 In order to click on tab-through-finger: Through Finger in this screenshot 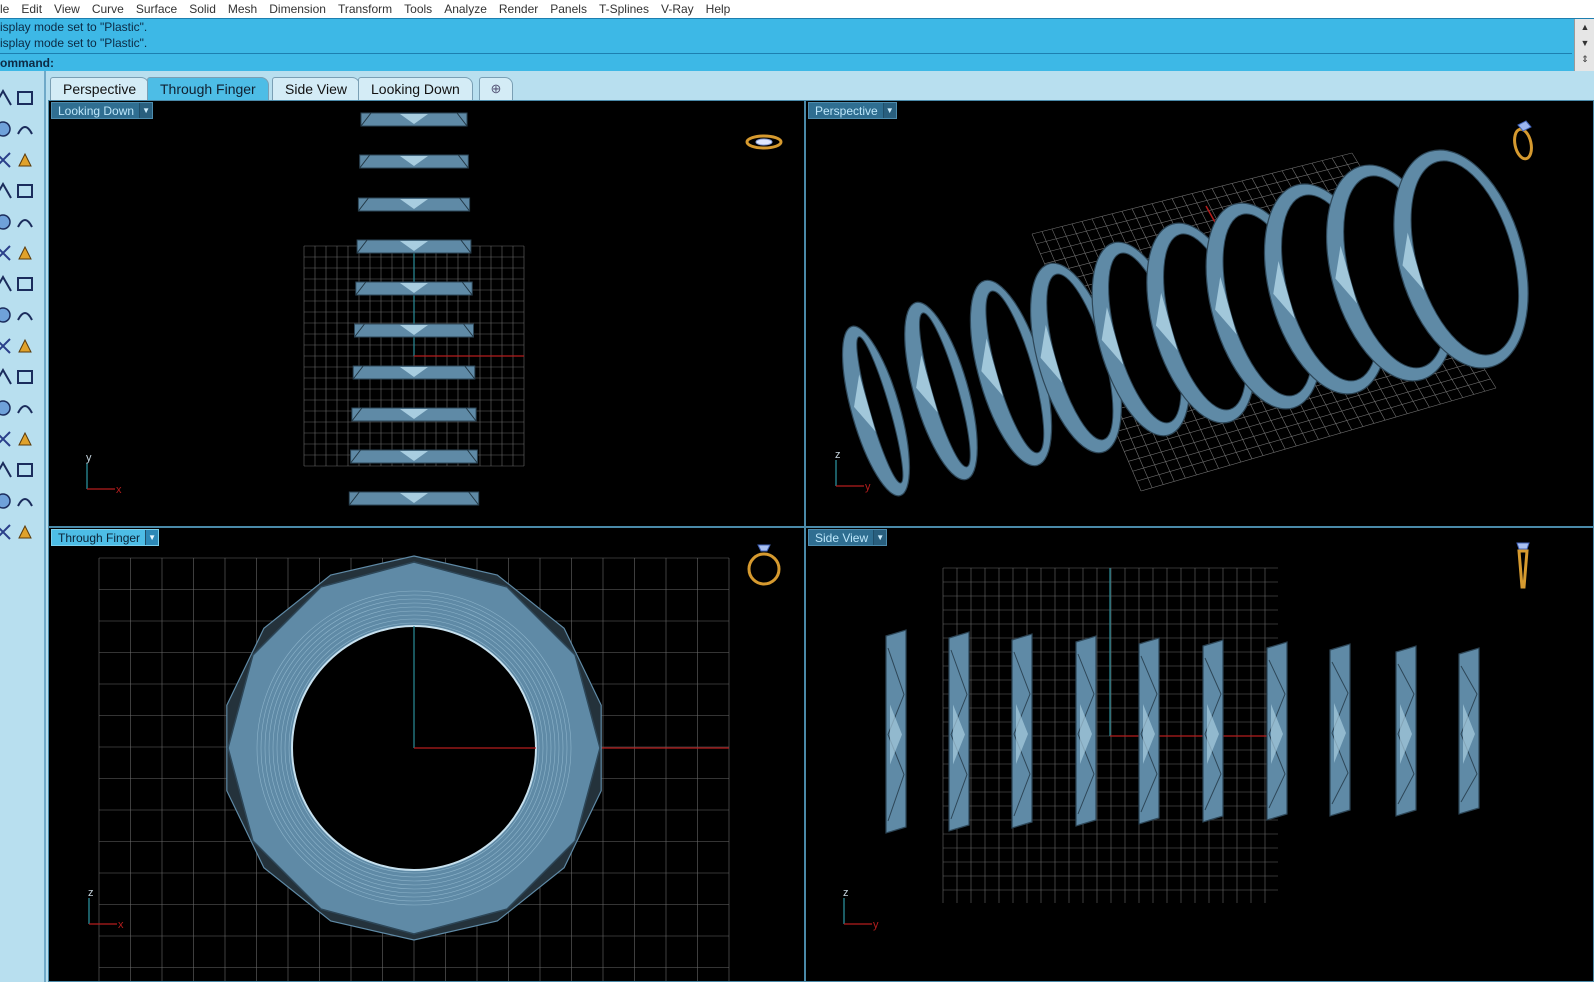, I will do `click(208, 88)`.